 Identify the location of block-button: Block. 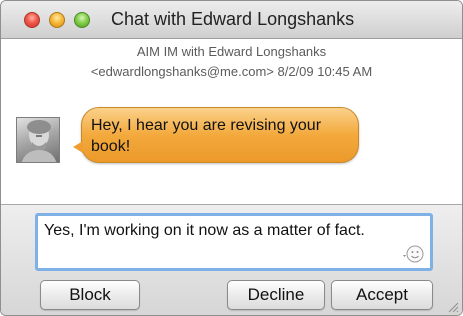
(90, 295).